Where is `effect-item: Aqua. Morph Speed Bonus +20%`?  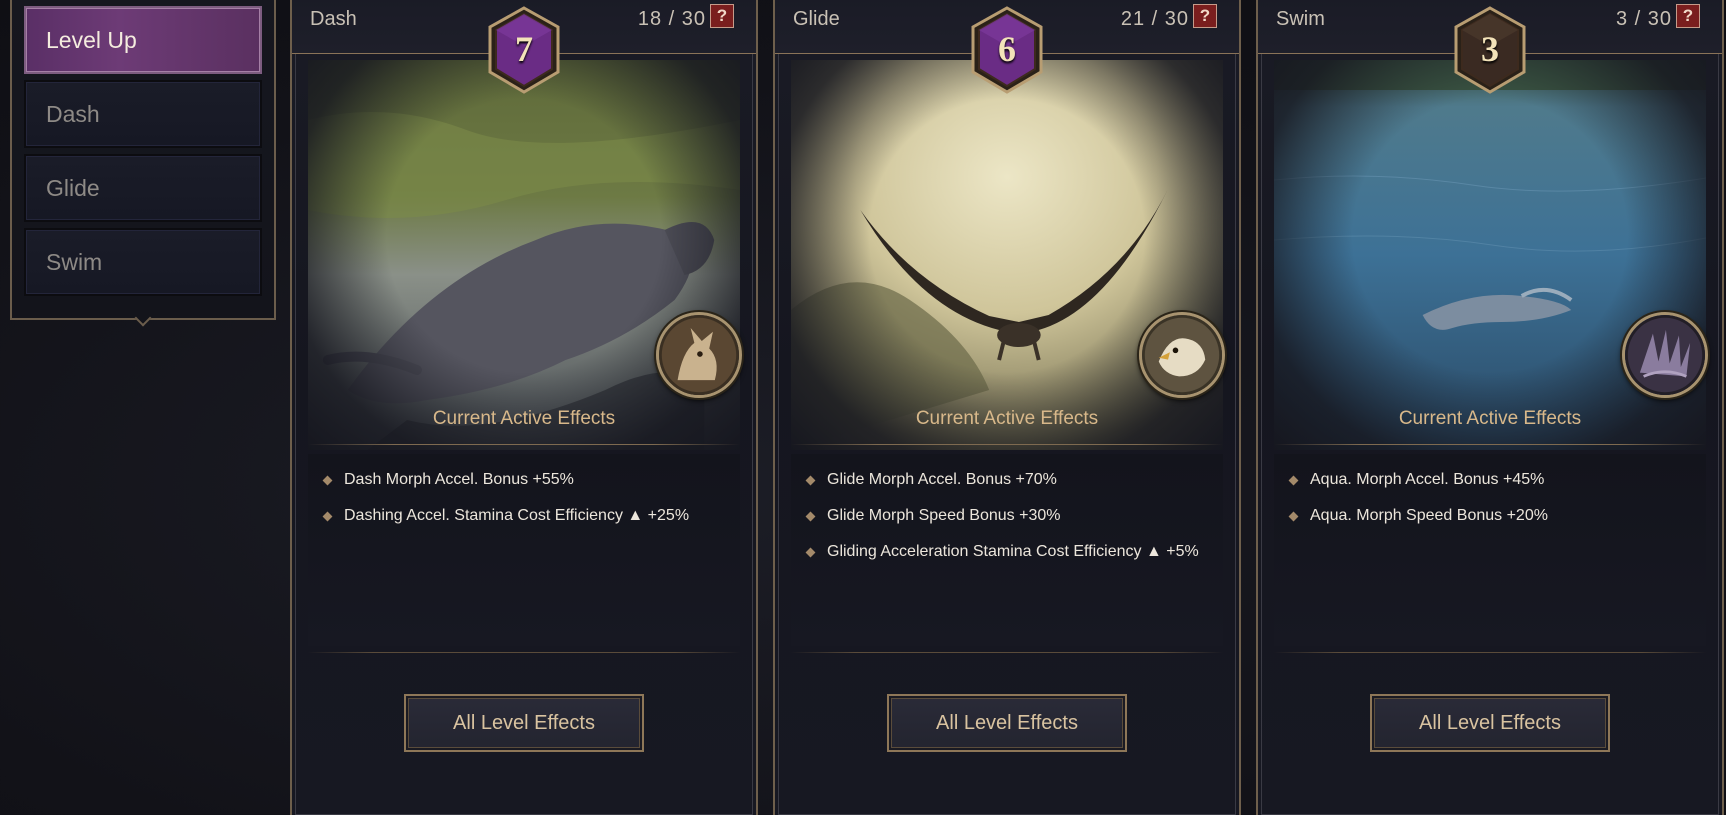 effect-item: Aqua. Morph Speed Bonus +20% is located at coordinates (1490, 516).